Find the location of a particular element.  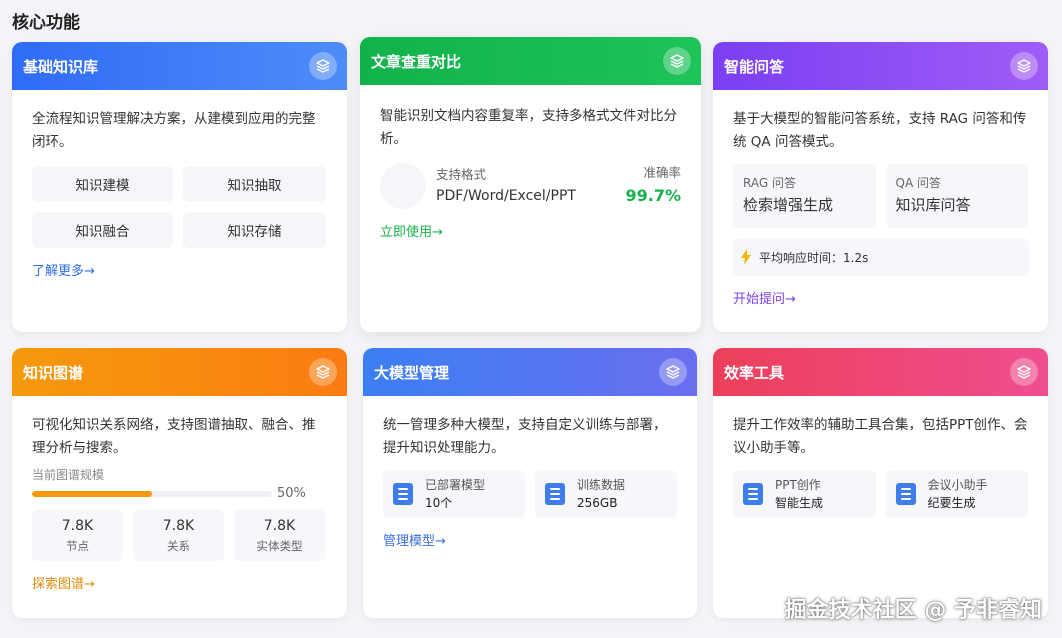

knowledge-storage-button: 知识存储 is located at coordinates (254, 230).